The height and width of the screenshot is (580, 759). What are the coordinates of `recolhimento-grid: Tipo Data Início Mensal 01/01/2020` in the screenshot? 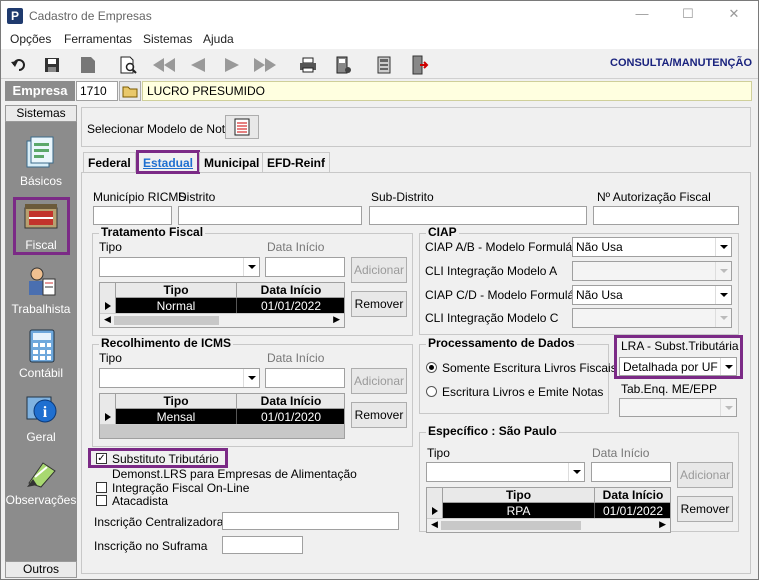 It's located at (222, 416).